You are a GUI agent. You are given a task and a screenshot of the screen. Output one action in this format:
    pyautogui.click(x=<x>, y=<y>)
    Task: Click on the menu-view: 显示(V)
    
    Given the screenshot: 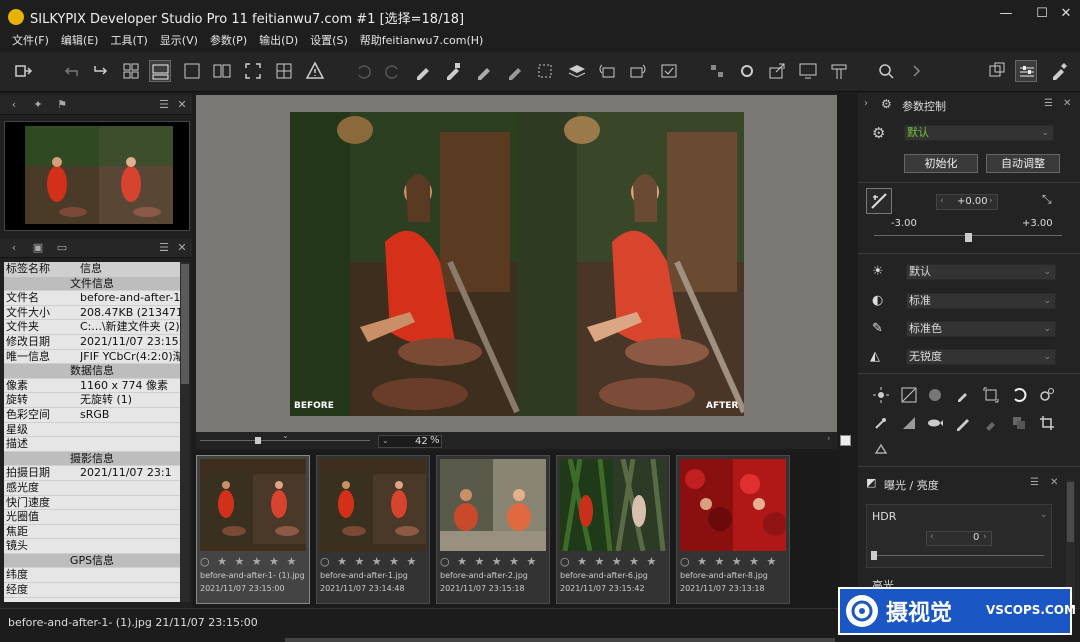 What is the action you would take?
    pyautogui.click(x=179, y=42)
    